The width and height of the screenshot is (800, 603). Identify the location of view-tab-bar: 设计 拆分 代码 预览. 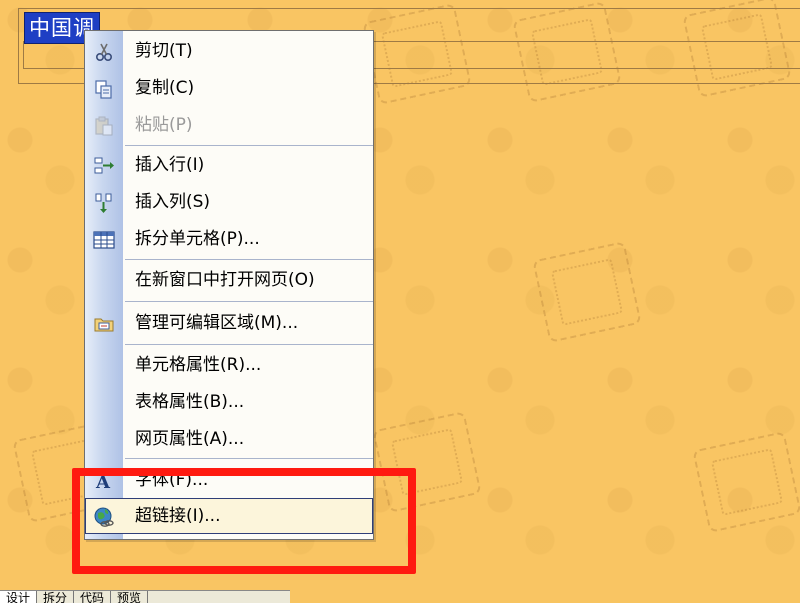
(145, 596).